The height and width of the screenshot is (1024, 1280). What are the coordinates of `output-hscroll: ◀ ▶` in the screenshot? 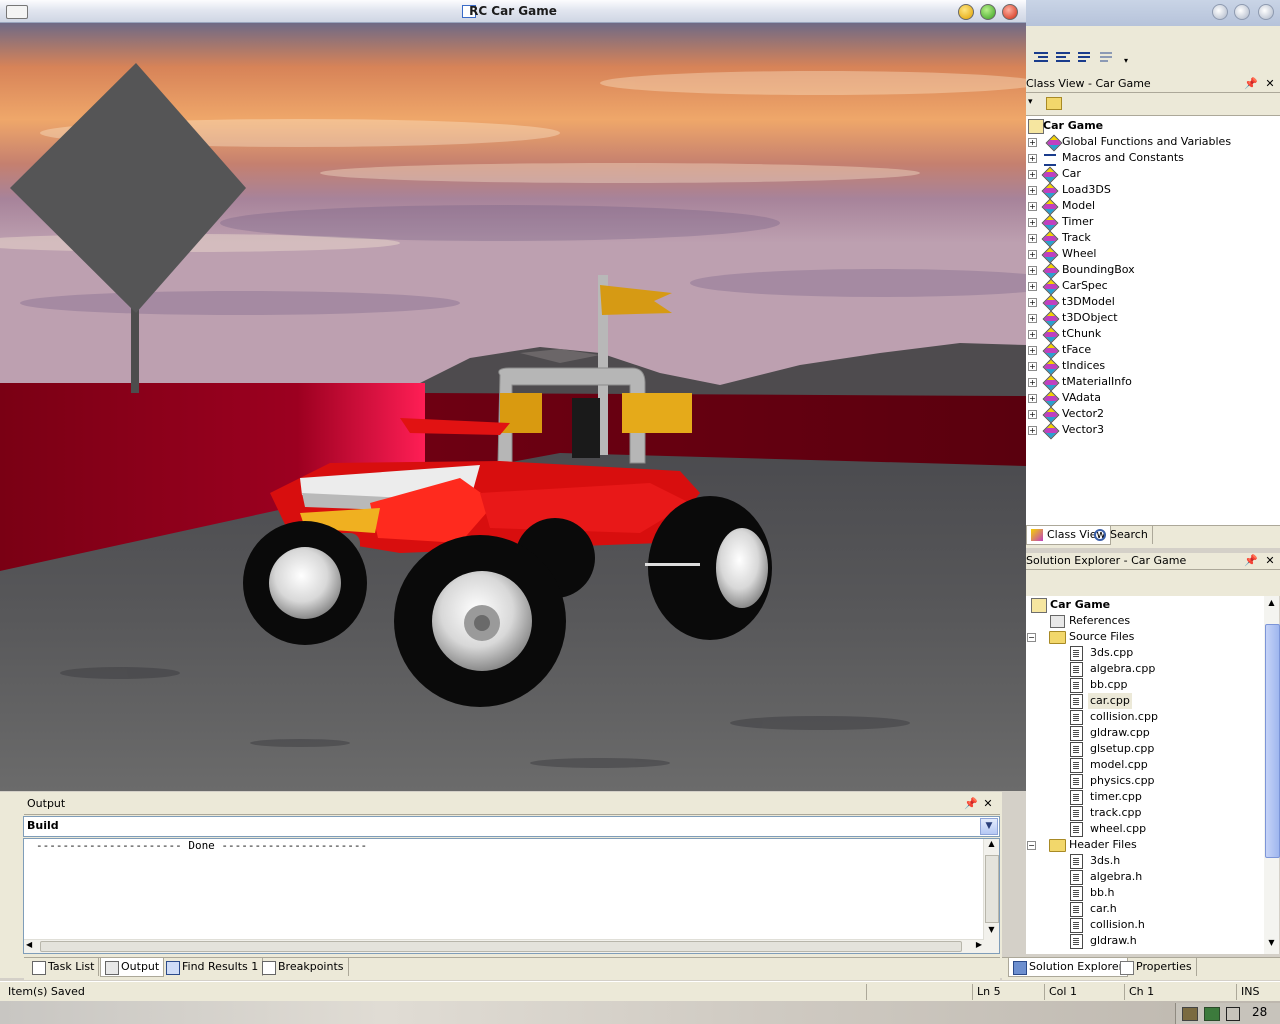 It's located at (504, 946).